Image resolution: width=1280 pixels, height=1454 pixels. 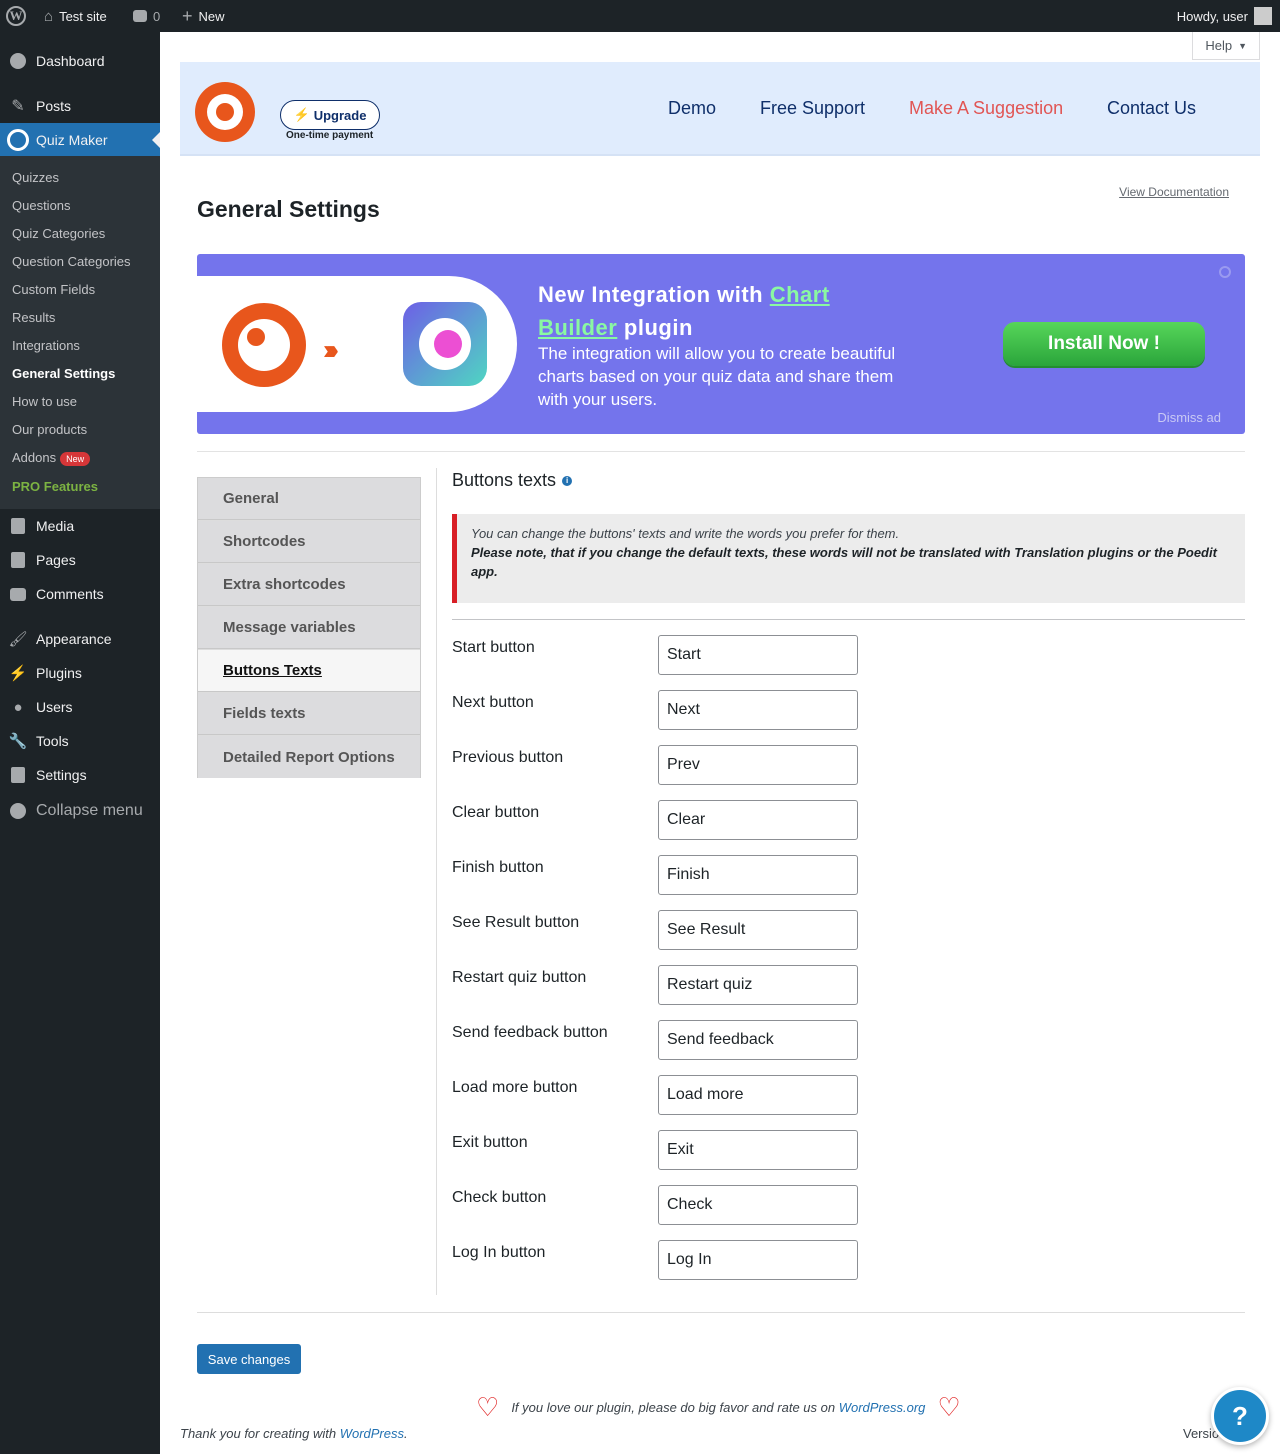 What do you see at coordinates (53, 289) in the screenshot?
I see `submenu-custom-fields: Custom Fields` at bounding box center [53, 289].